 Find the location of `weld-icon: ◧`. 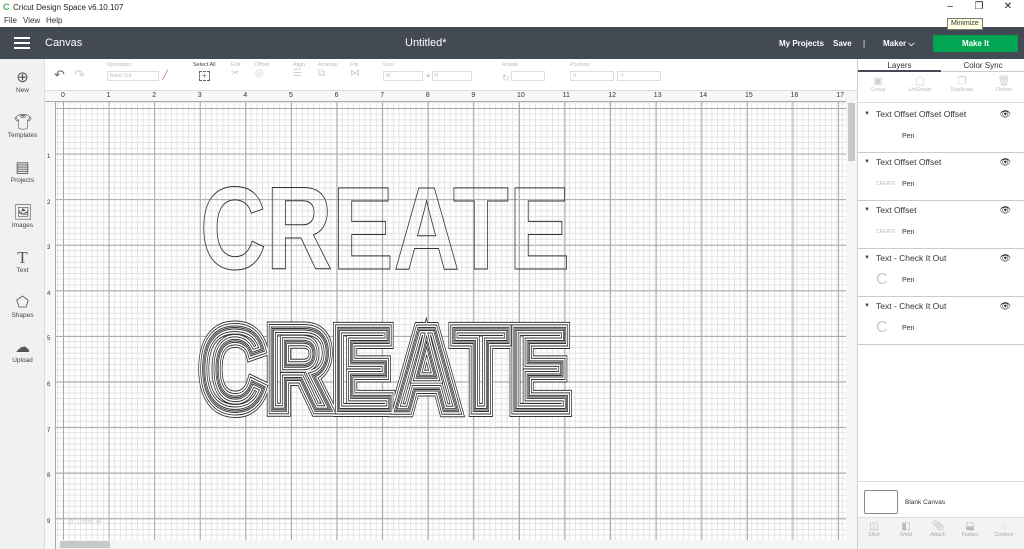

weld-icon: ◧ is located at coordinates (906, 526).